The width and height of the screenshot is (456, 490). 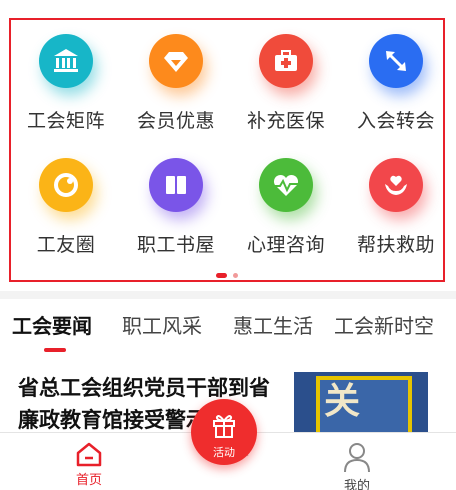 I want to click on news-tabs: 工会要闻 职工风采 惠工生活 工会新时空, so click(x=228, y=326).